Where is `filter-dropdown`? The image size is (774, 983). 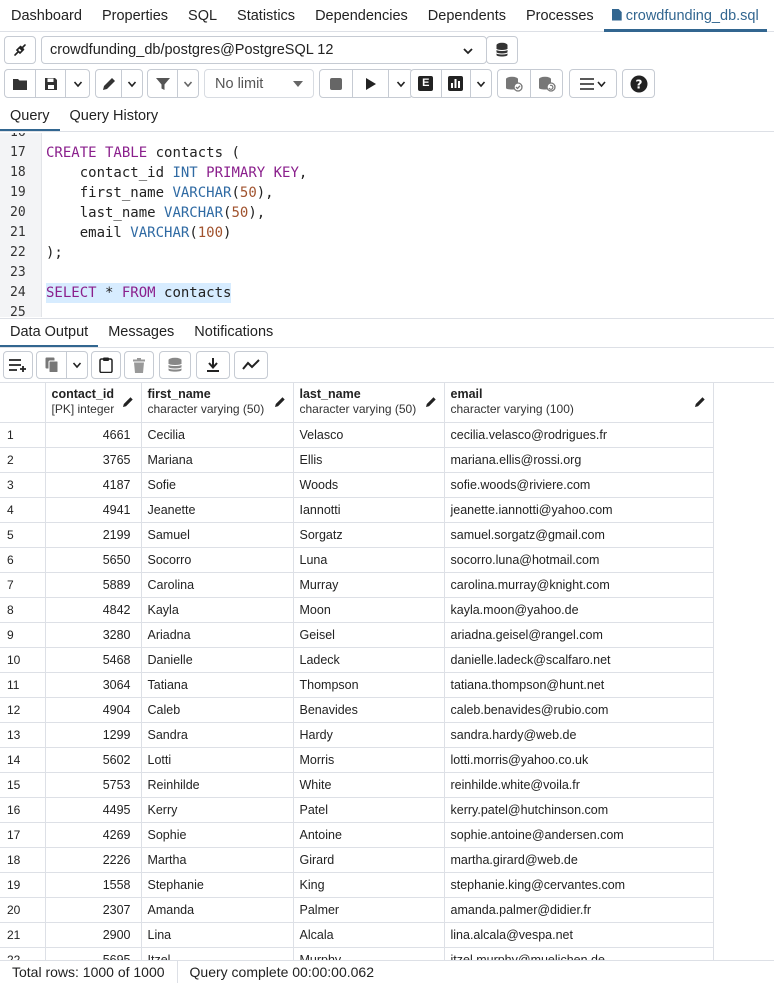 filter-dropdown is located at coordinates (187, 83).